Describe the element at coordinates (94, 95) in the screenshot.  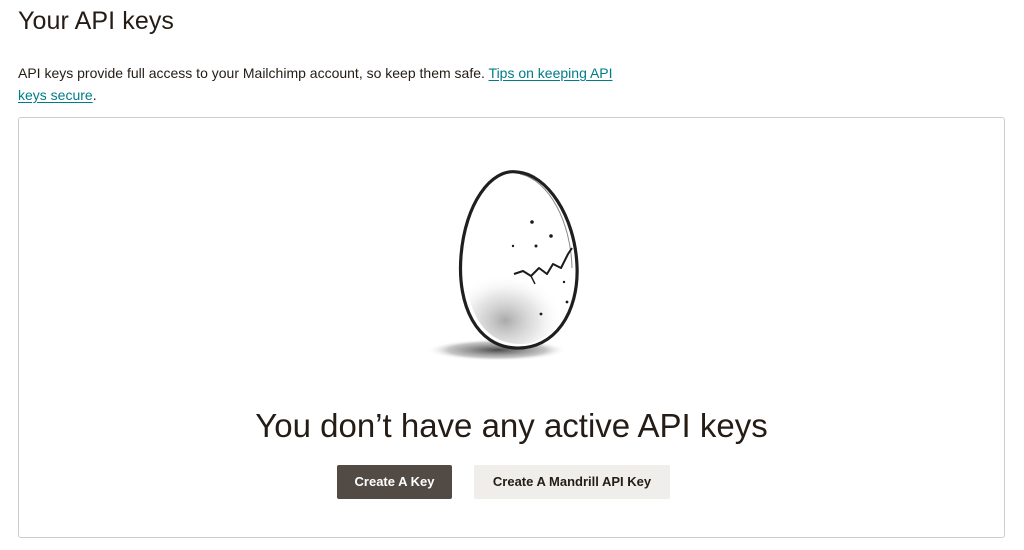
I see `intro-end: .` at that location.